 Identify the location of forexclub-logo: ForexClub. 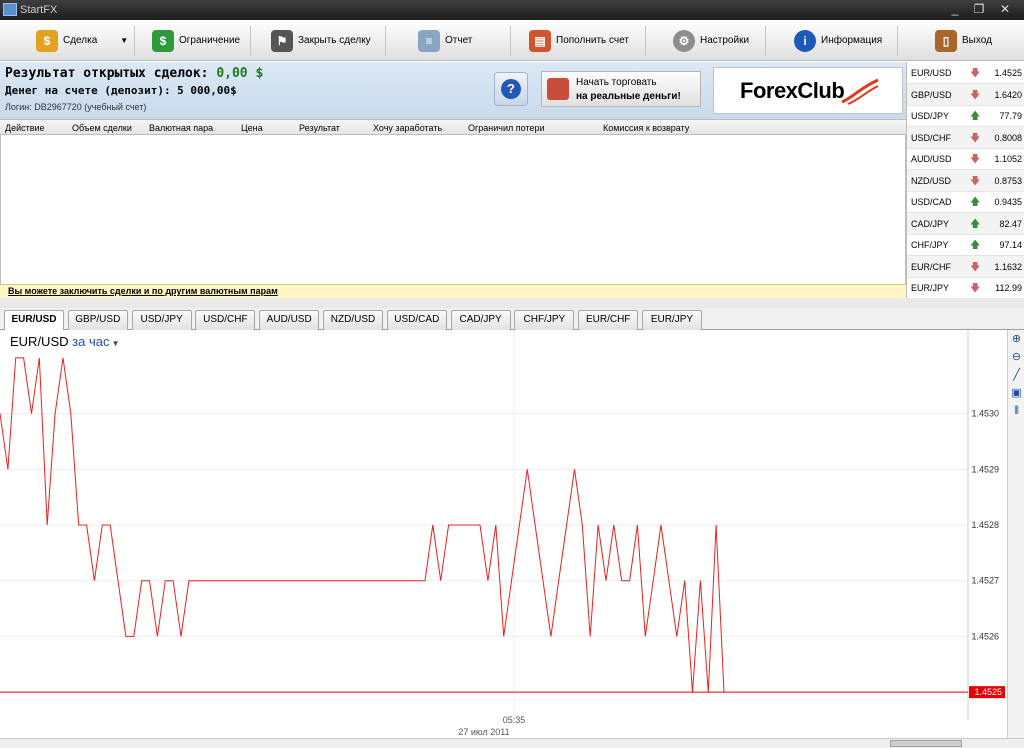
(808, 90).